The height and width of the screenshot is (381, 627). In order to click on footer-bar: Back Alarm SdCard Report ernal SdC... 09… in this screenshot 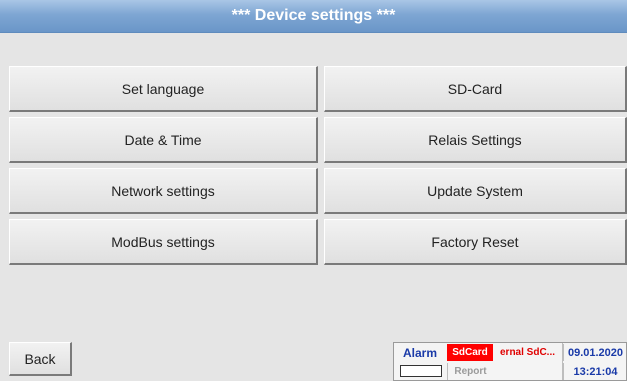, I will do `click(313, 358)`.